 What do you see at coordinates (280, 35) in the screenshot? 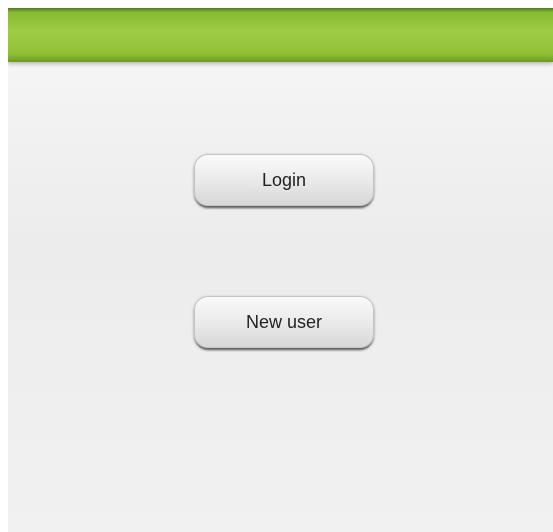
I see `action-bar` at bounding box center [280, 35].